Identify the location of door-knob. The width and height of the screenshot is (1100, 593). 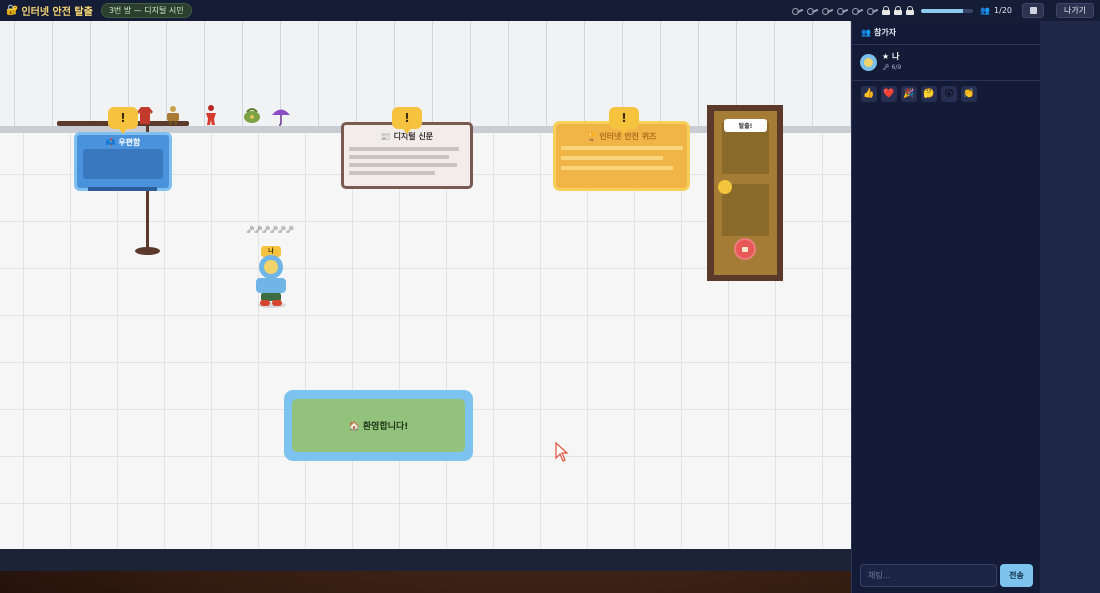
(725, 187).